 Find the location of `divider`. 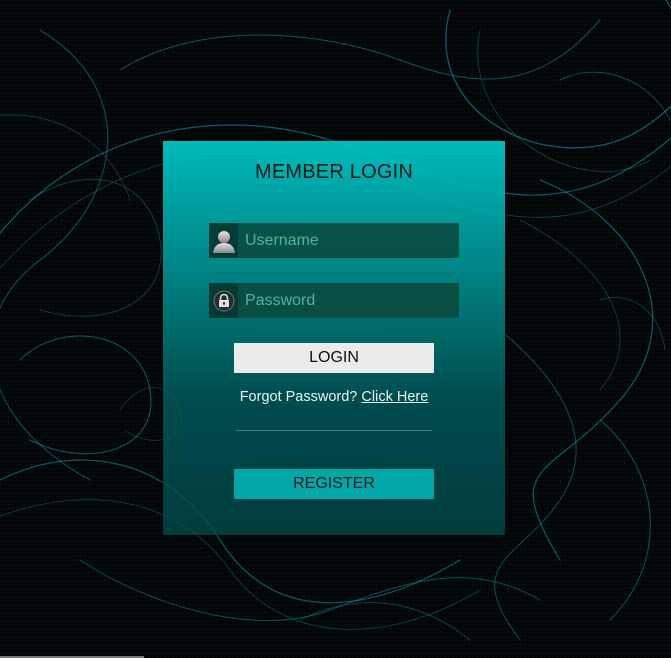

divider is located at coordinates (334, 430).